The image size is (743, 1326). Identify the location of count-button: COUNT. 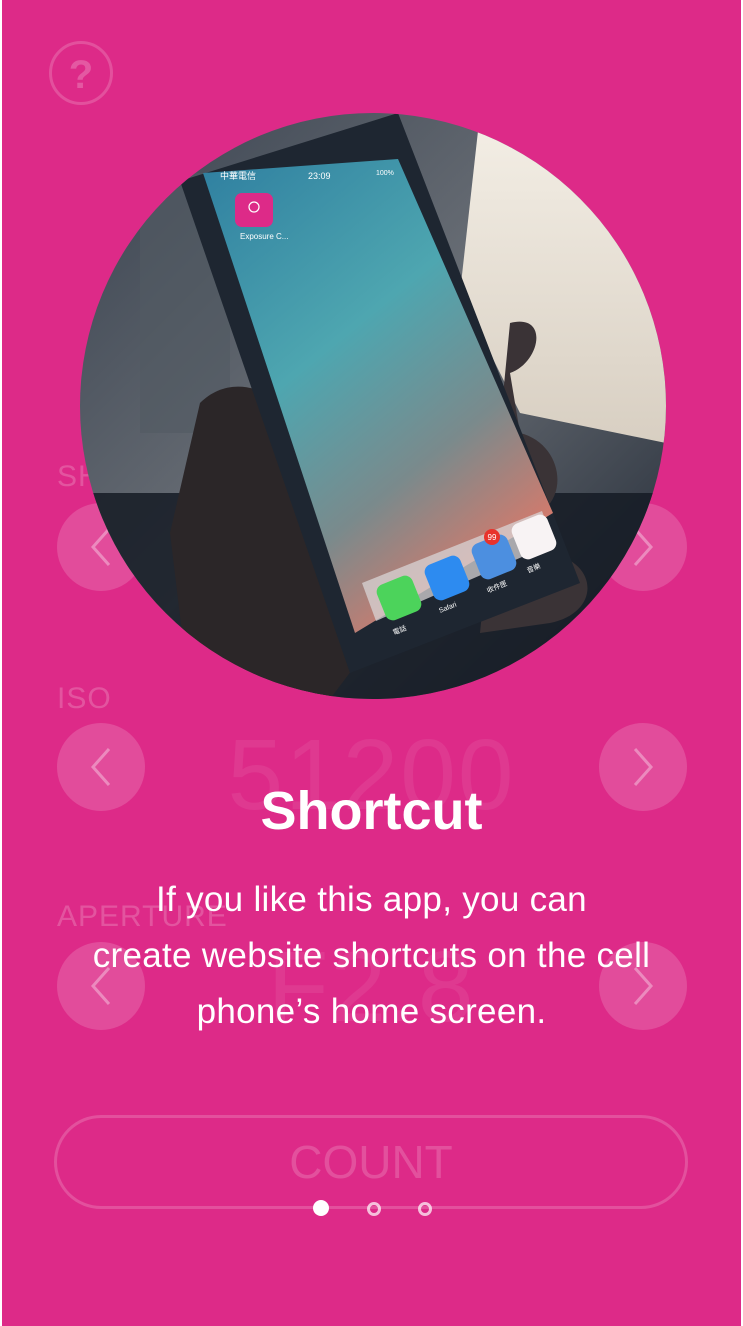
(371, 1162).